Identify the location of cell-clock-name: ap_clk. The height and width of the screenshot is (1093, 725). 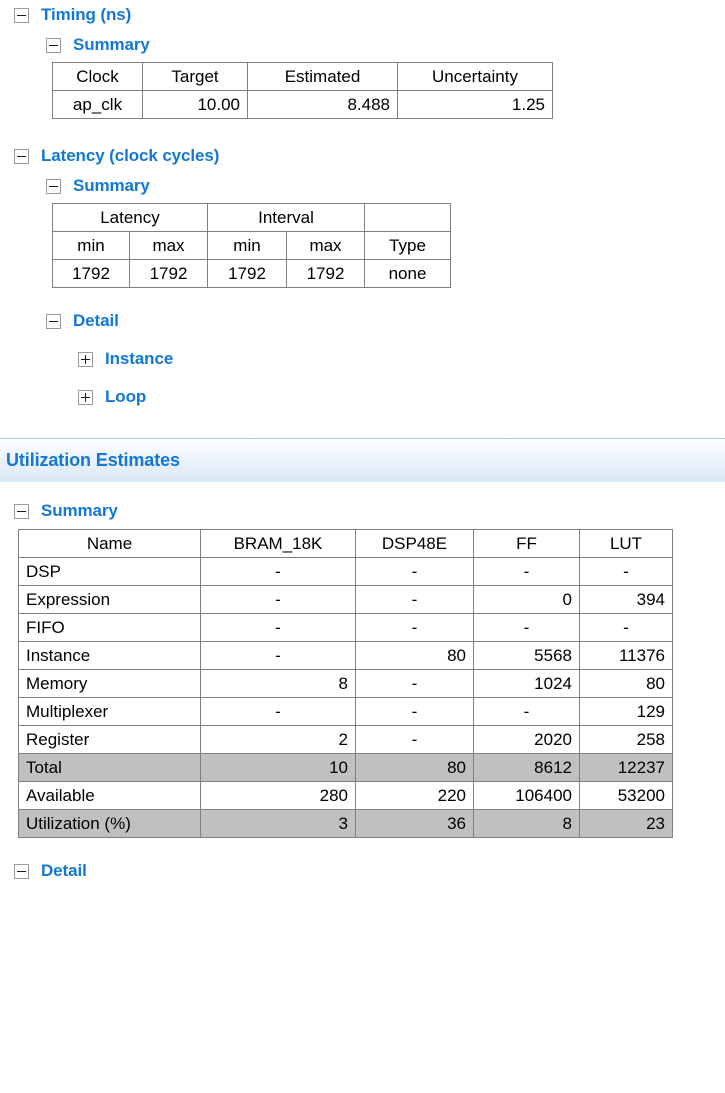
(97, 104).